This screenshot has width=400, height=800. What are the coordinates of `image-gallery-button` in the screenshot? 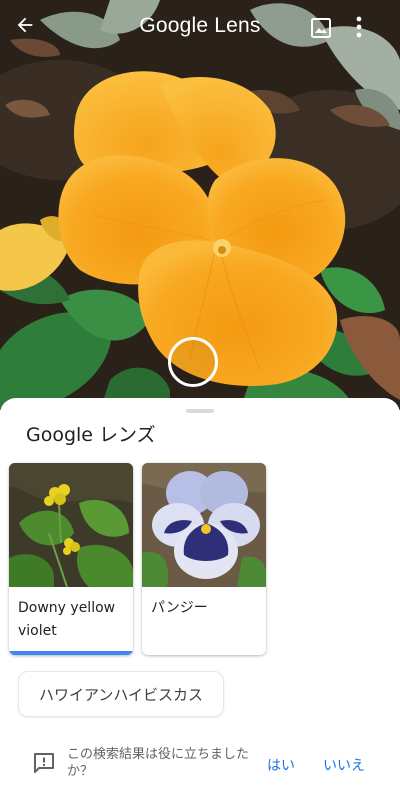 It's located at (324, 31).